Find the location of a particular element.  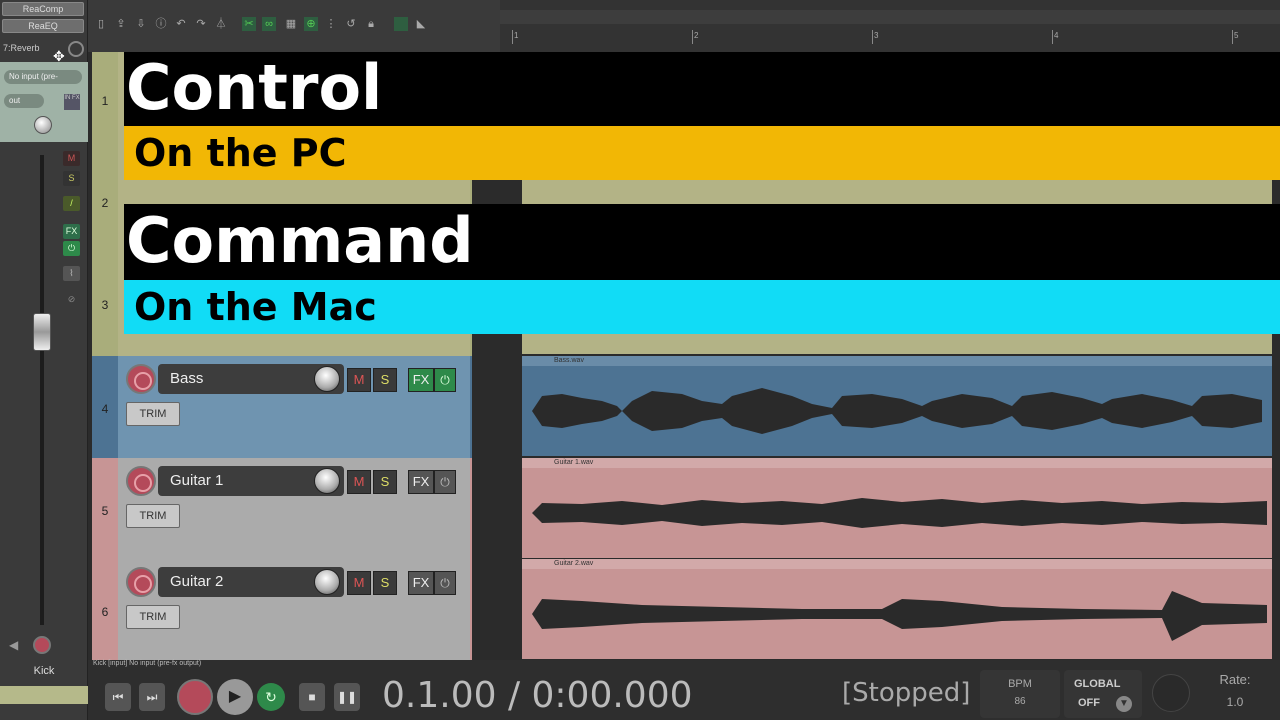

stop-button: ■ is located at coordinates (312, 697).